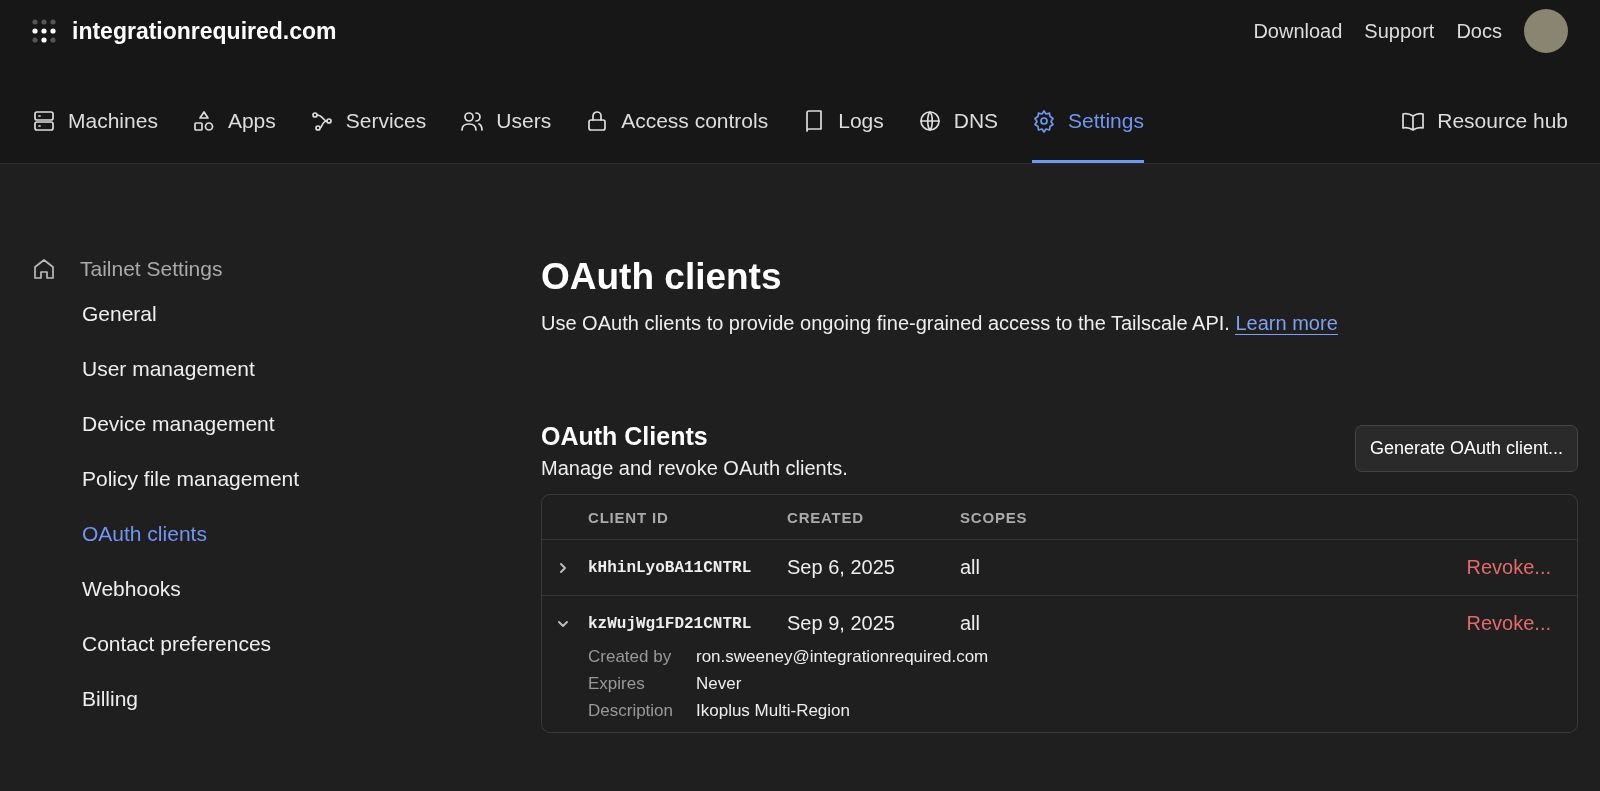 Image resolution: width=1600 pixels, height=791 pixels. Describe the element at coordinates (1298, 31) in the screenshot. I see `top-link: Download` at that location.